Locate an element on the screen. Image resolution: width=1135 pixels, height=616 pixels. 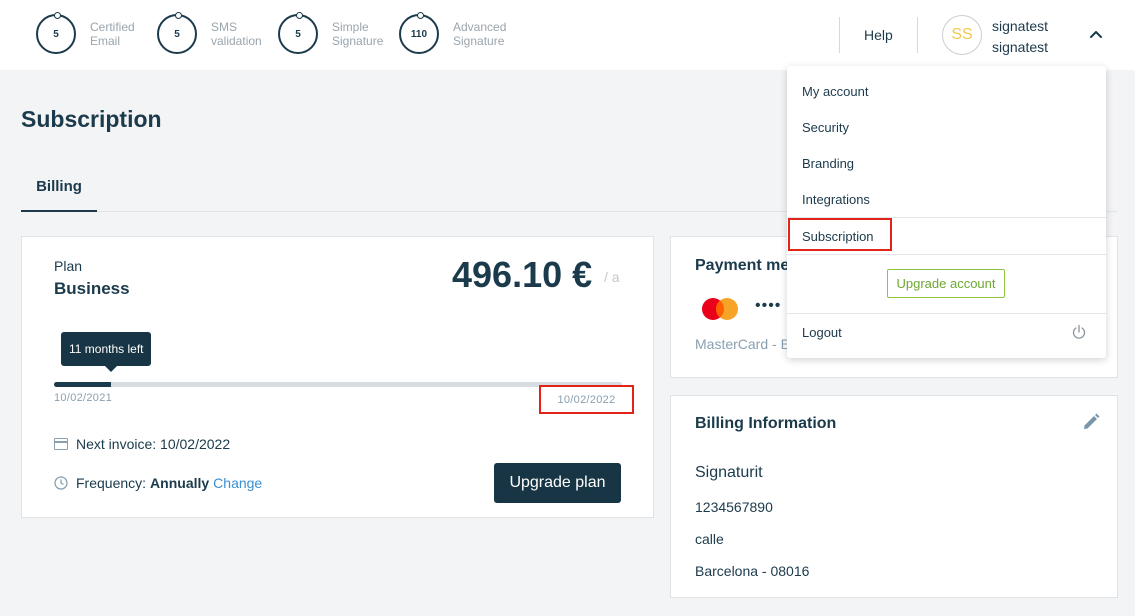
subscription-progress-bar is located at coordinates (338, 384).